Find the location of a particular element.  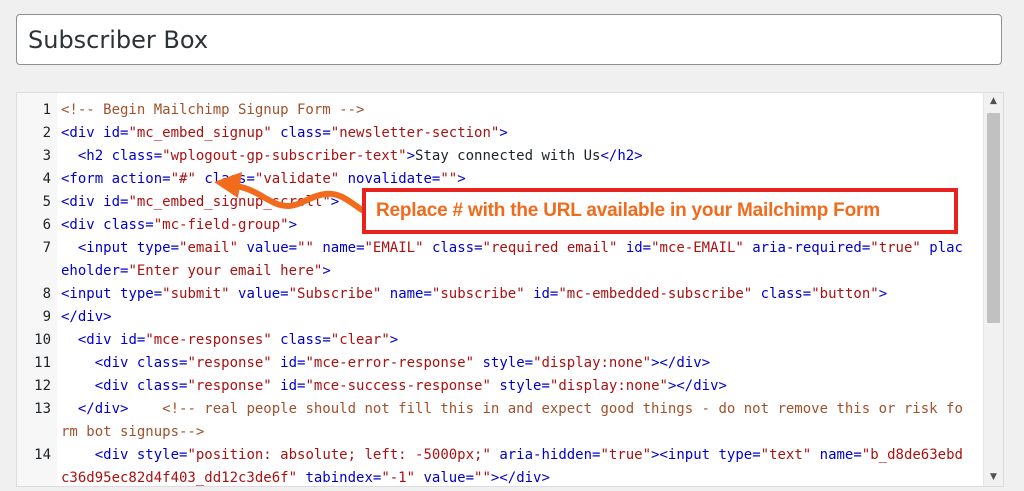

scroll-up-icon: ▲ is located at coordinates (993, 101).